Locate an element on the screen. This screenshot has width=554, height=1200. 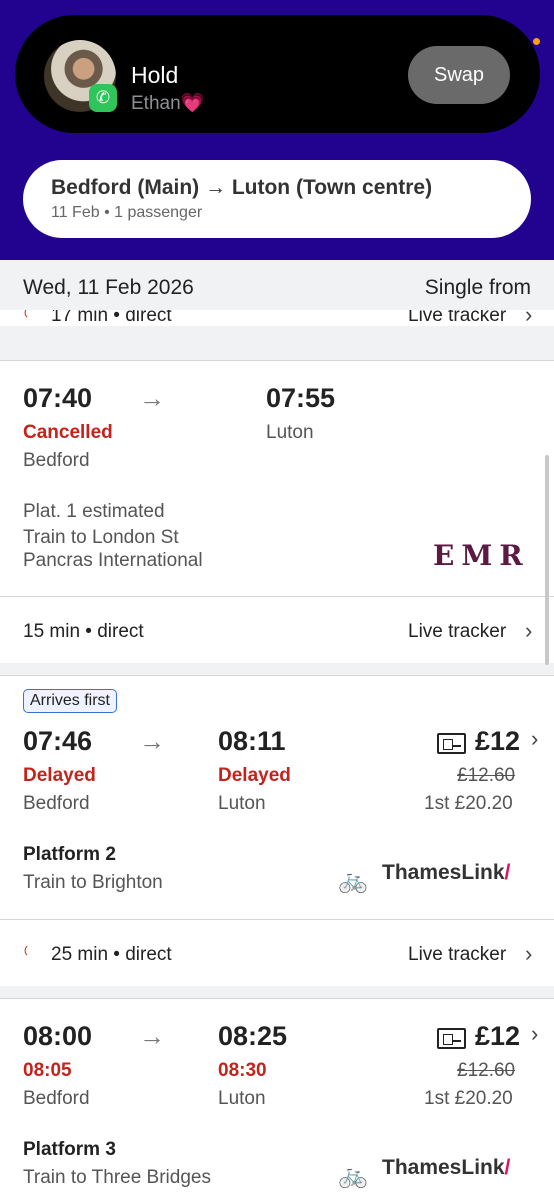
route-details: 11 Feb • 1 passenger is located at coordinates (127, 212).